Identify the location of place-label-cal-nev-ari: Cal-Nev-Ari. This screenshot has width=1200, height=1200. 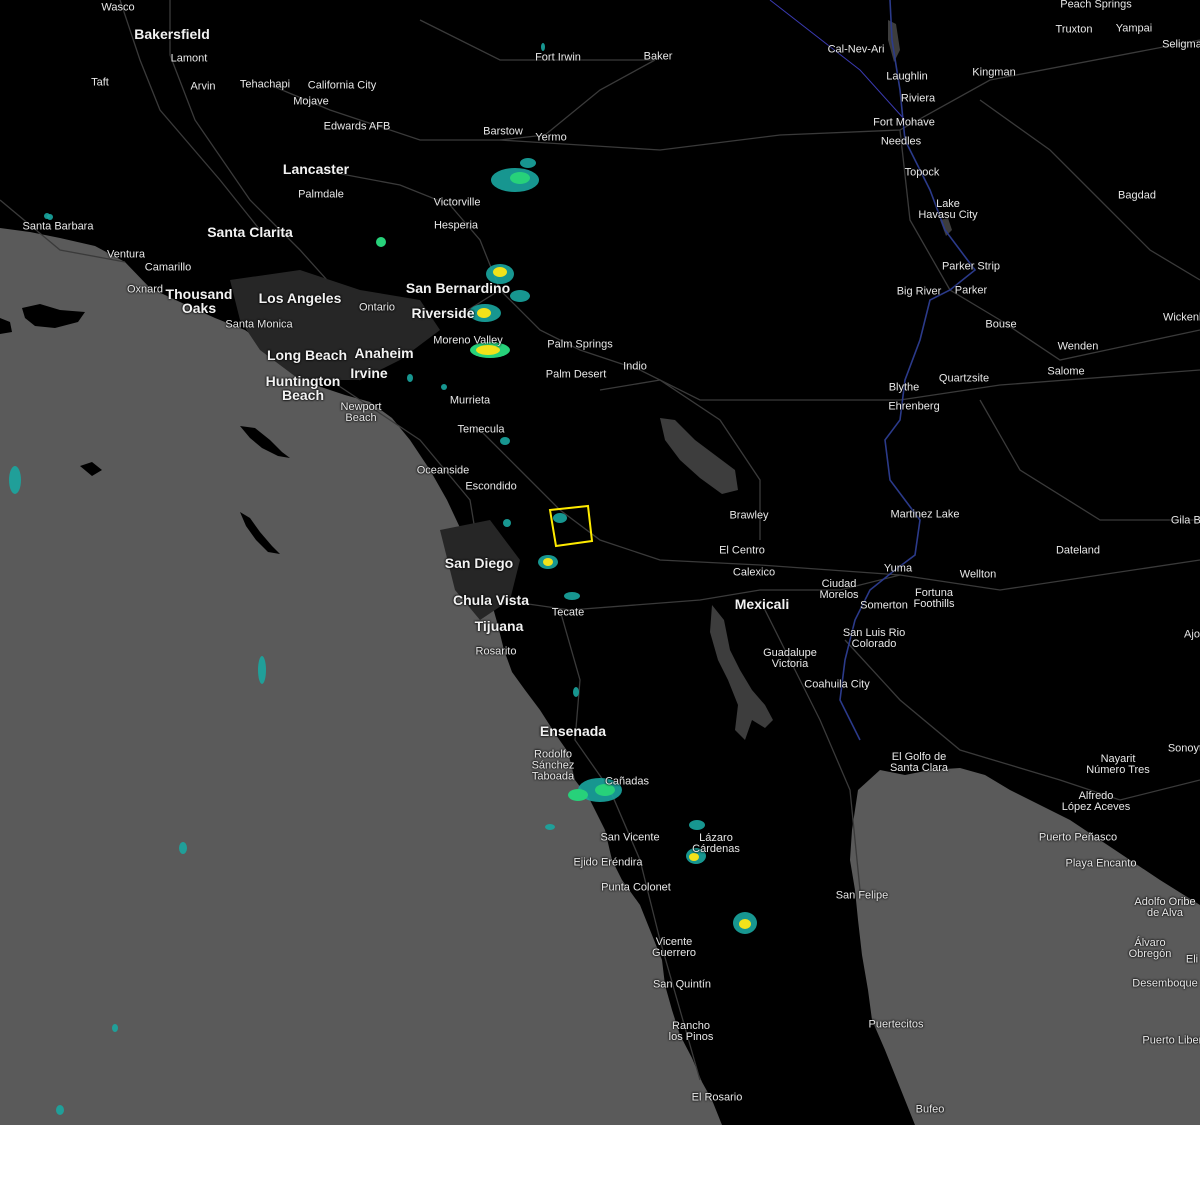
(856, 49).